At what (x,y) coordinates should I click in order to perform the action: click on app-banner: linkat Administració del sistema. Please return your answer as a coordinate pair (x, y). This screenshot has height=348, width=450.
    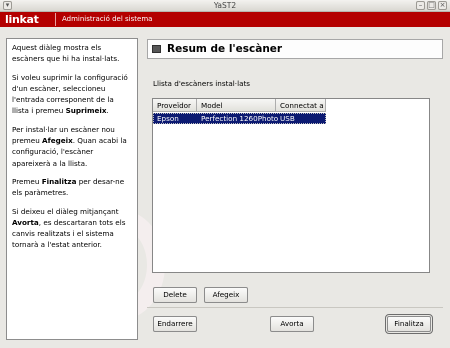
    Looking at the image, I should click on (225, 19).